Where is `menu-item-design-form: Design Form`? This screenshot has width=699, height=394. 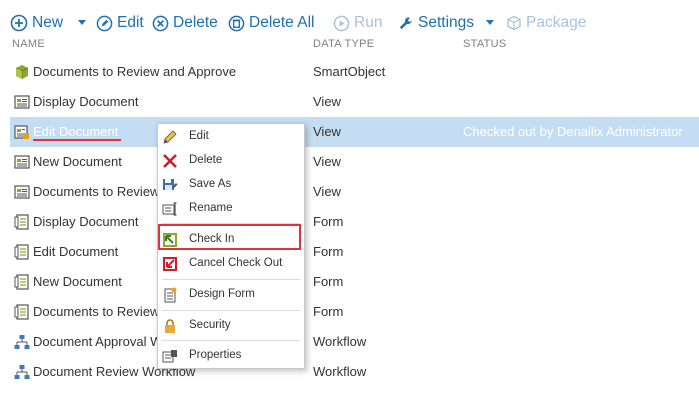
menu-item-design-form: Design Form is located at coordinates (231, 295).